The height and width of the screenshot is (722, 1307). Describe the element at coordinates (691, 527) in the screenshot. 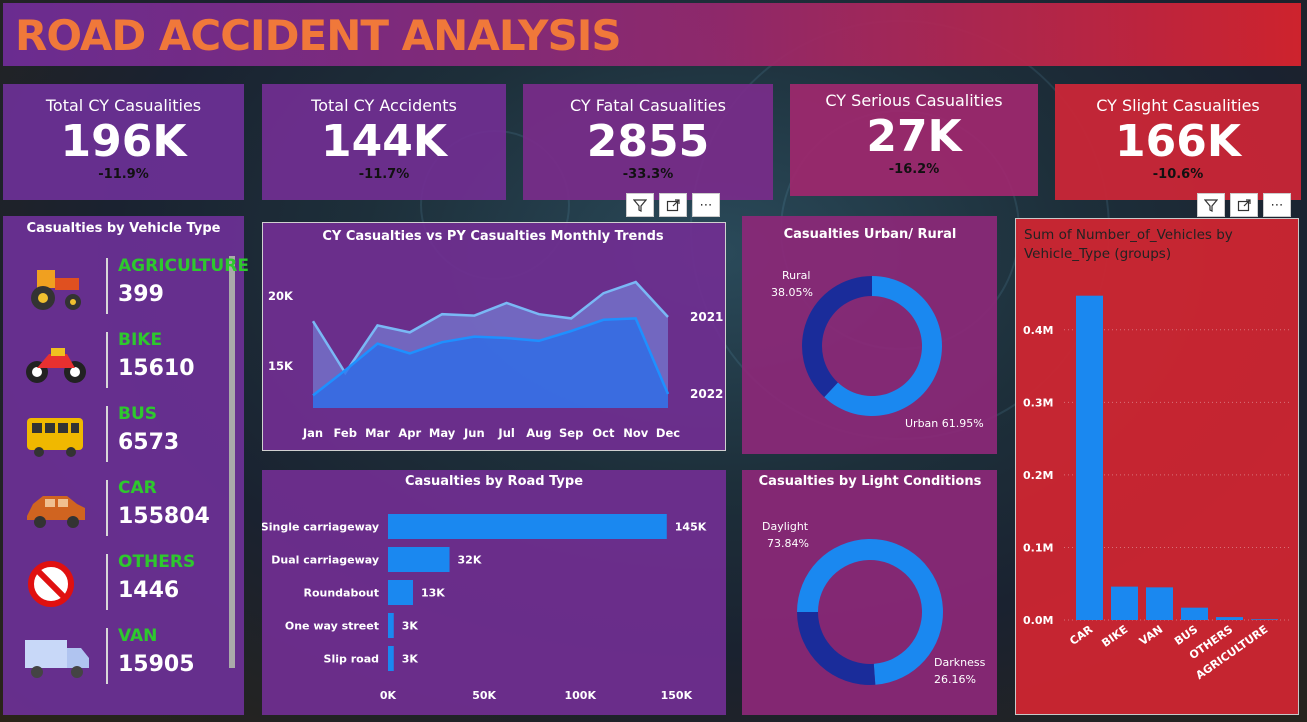

I see `bar-value-label: 145K` at that location.